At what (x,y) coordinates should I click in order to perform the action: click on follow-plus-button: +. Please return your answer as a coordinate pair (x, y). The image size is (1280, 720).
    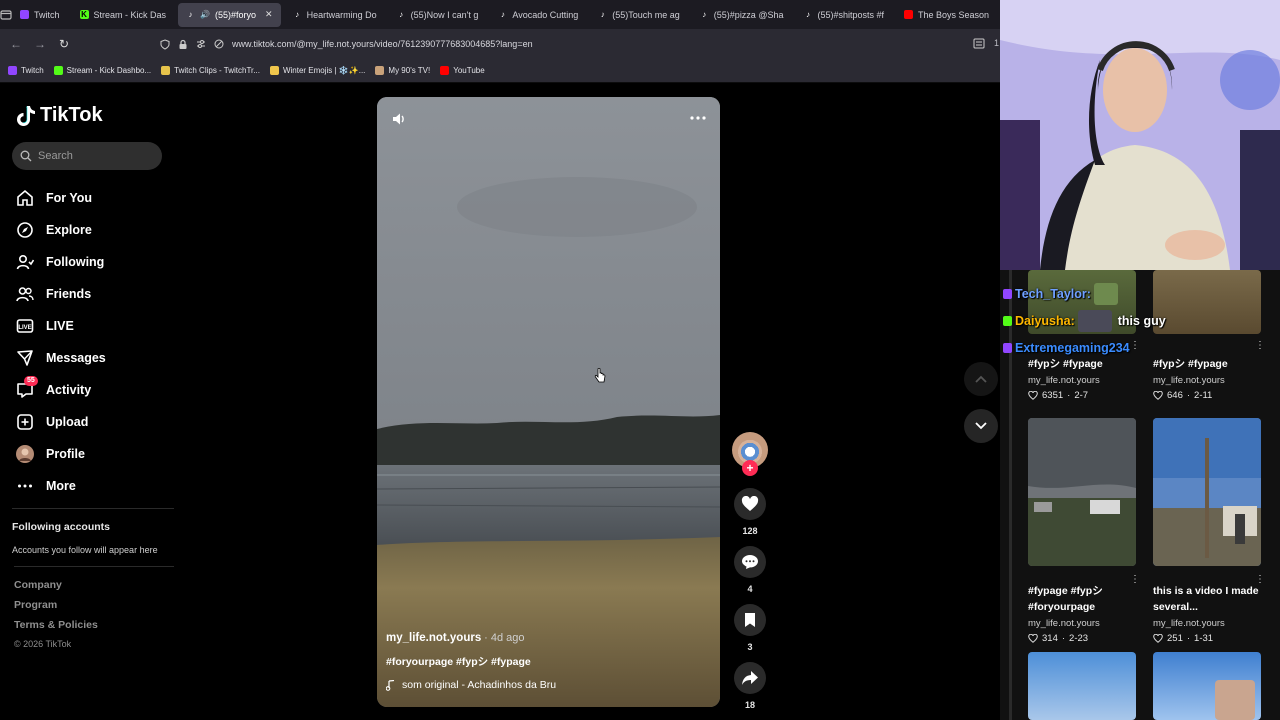
    Looking at the image, I should click on (750, 468).